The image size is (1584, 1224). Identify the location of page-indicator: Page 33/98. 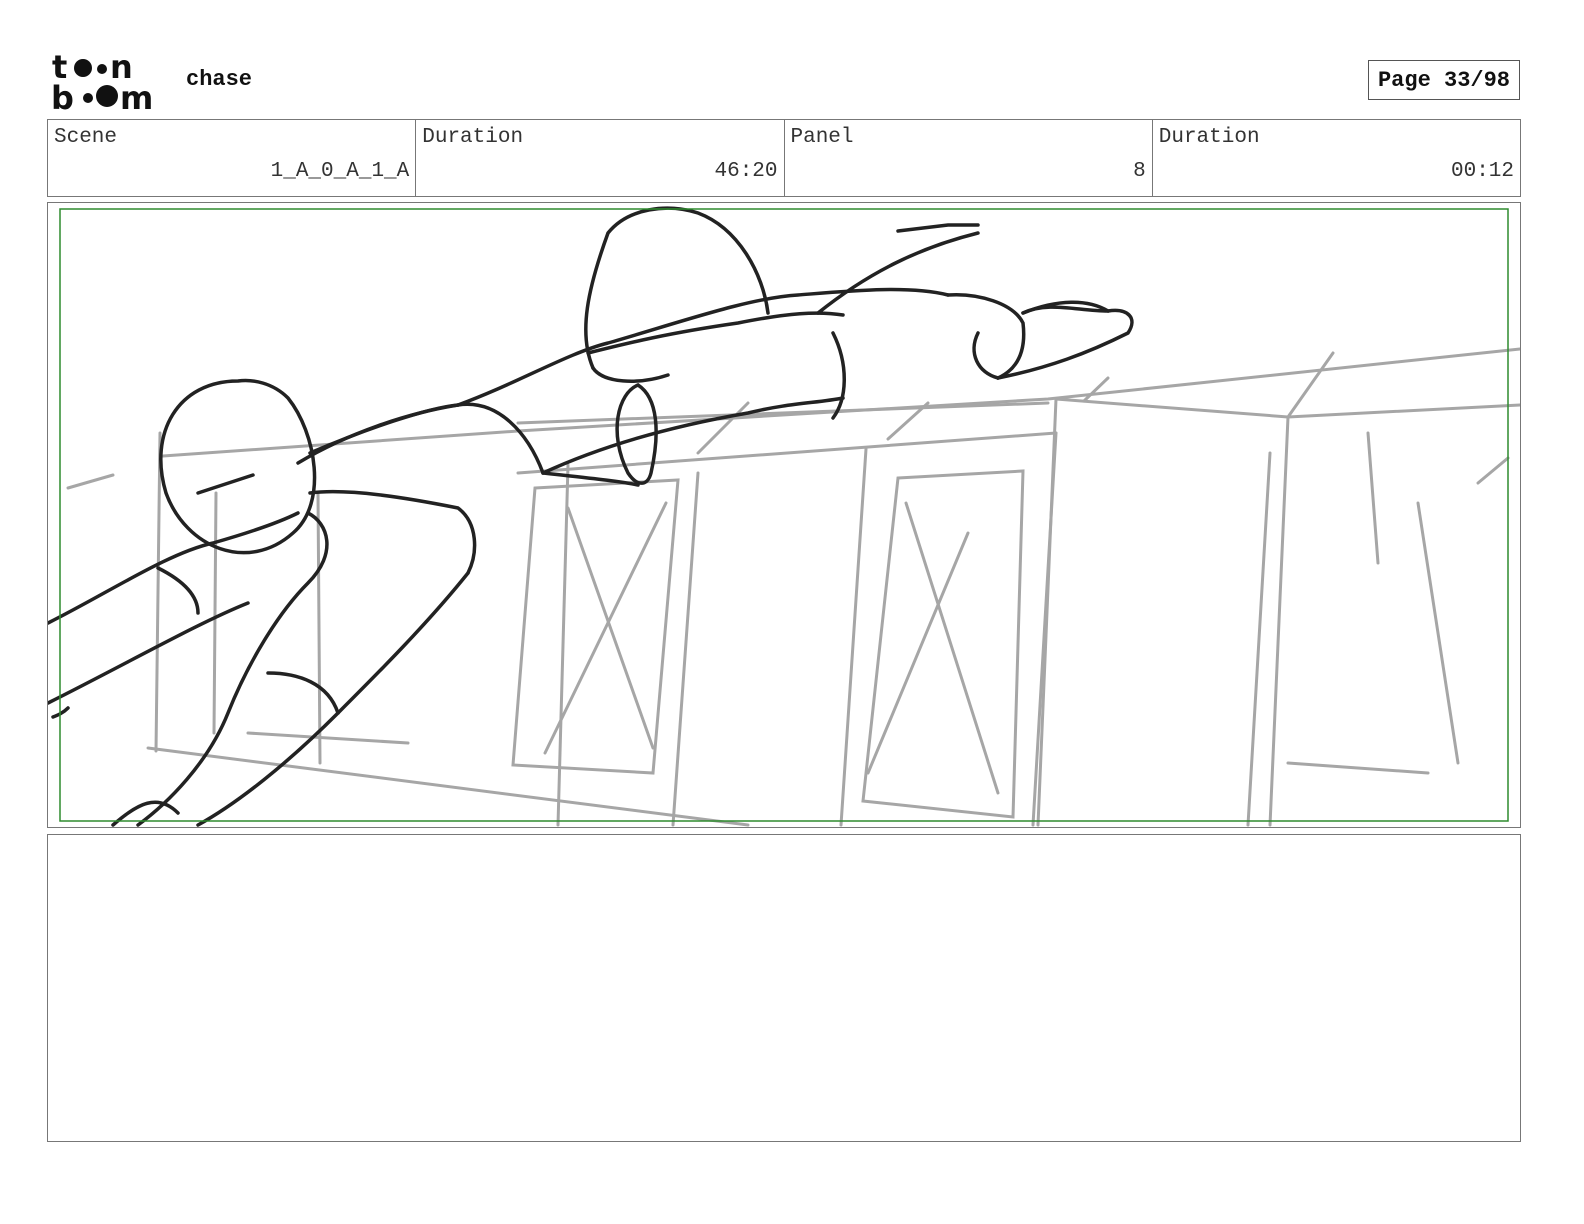
(1444, 80).